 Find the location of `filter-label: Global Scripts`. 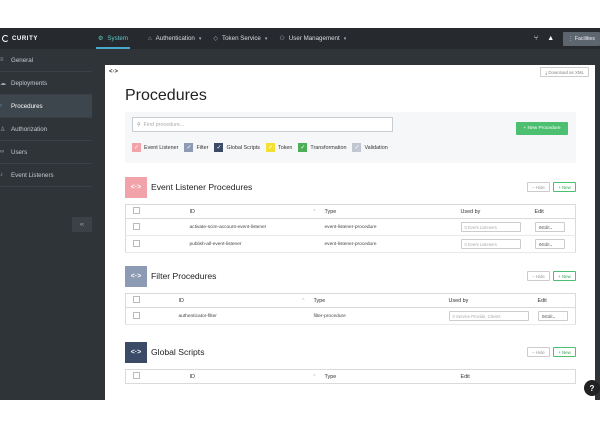

filter-label: Global Scripts is located at coordinates (243, 147).